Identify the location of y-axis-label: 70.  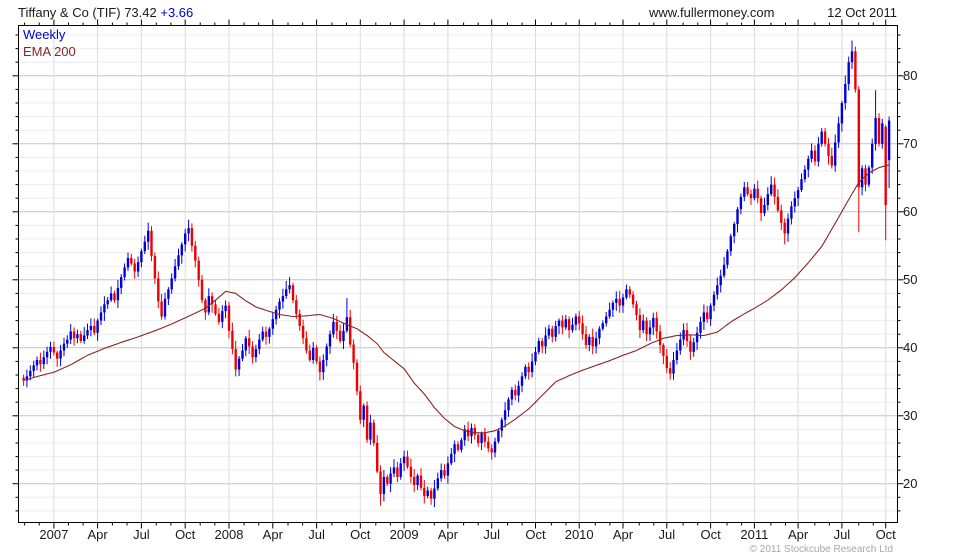
(910, 144).